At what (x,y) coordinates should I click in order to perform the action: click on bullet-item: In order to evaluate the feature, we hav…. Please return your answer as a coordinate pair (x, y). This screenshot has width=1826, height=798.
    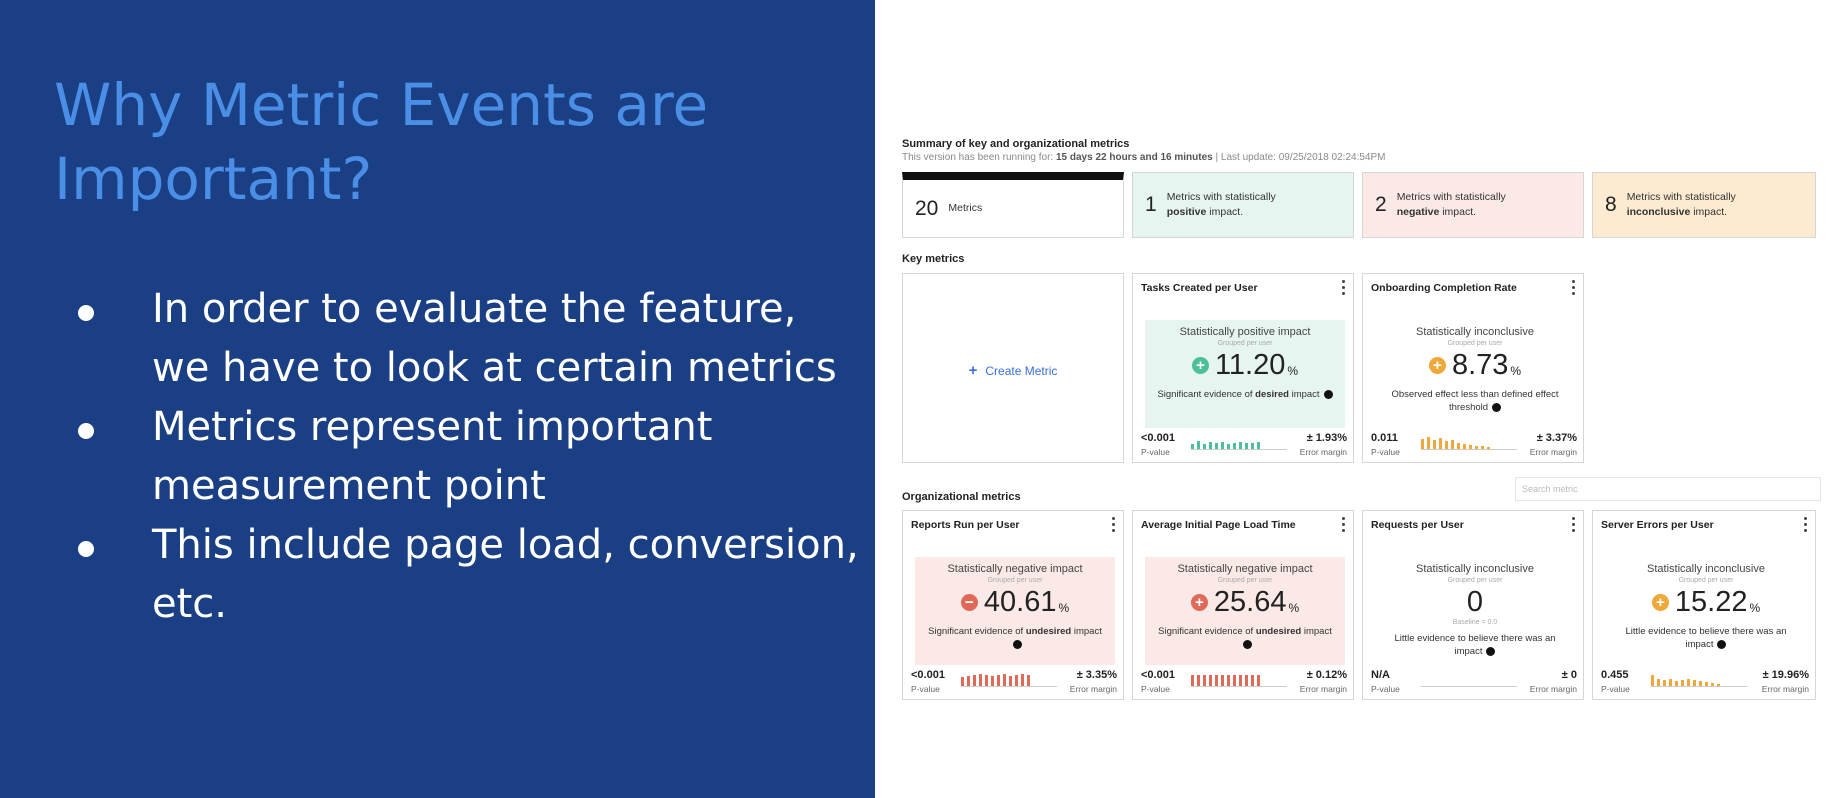
    Looking at the image, I should click on (467, 339).